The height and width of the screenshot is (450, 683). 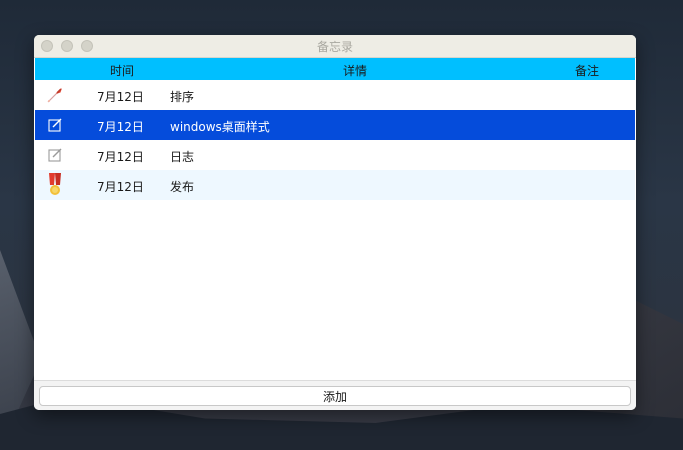 I want to click on medal-icon, so click(x=55, y=184).